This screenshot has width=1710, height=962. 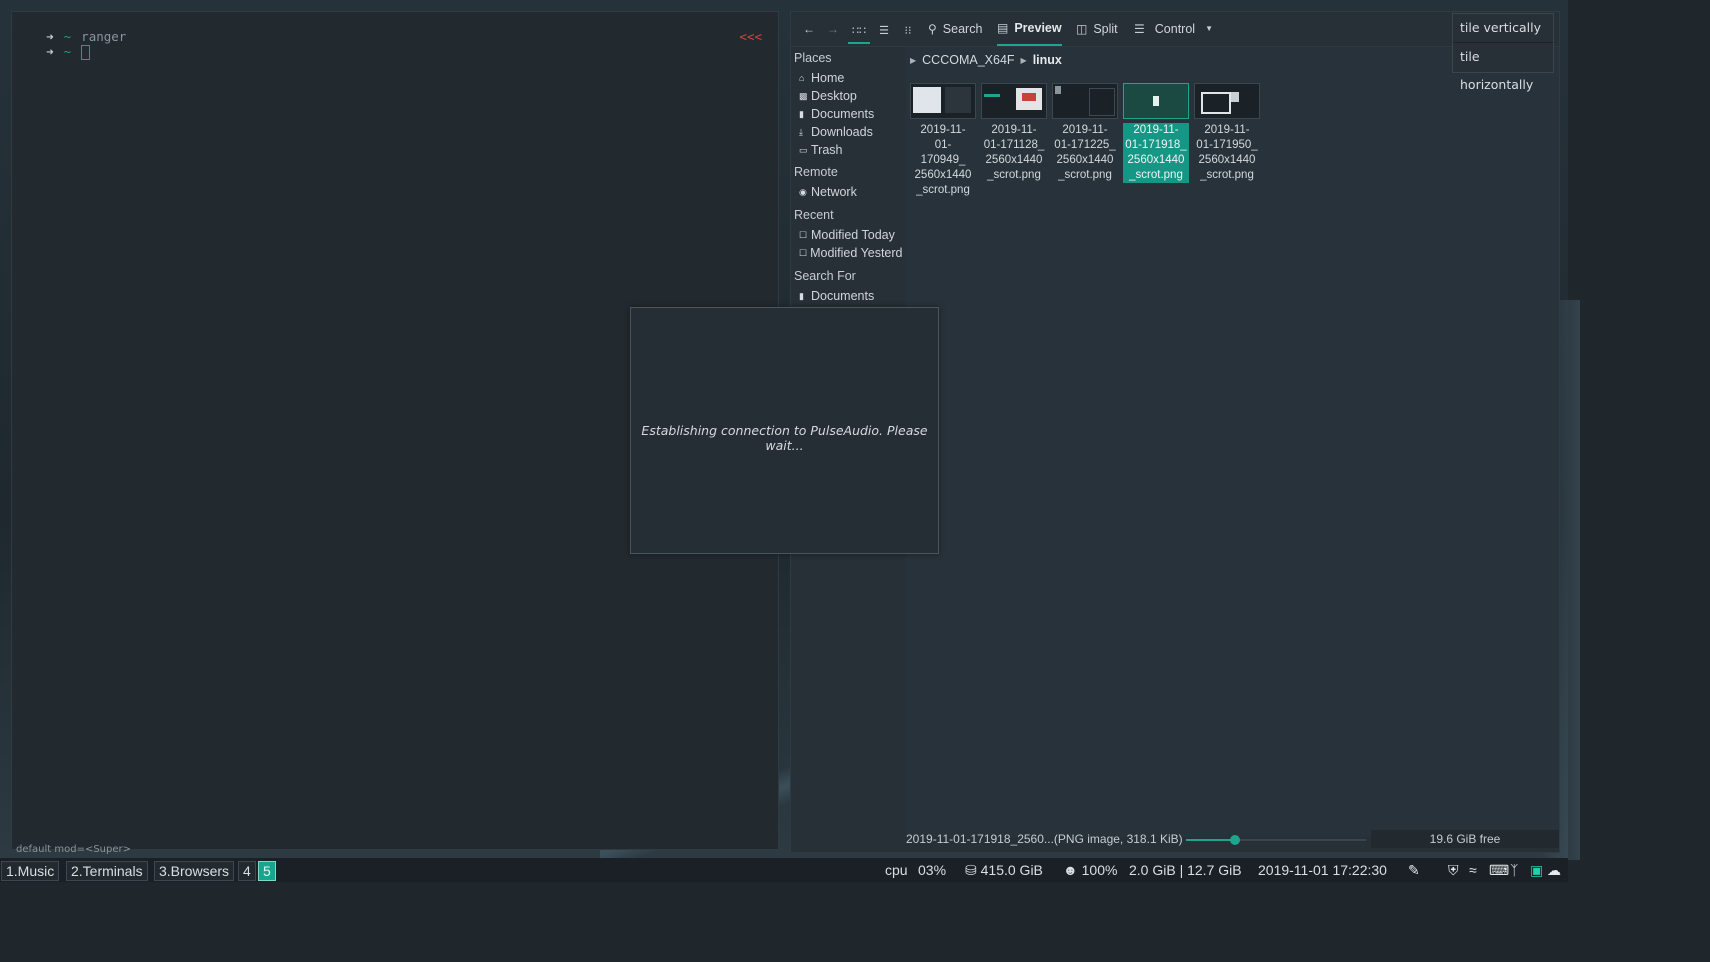 What do you see at coordinates (1105, 29) in the screenshot?
I see `split-label: Split` at bounding box center [1105, 29].